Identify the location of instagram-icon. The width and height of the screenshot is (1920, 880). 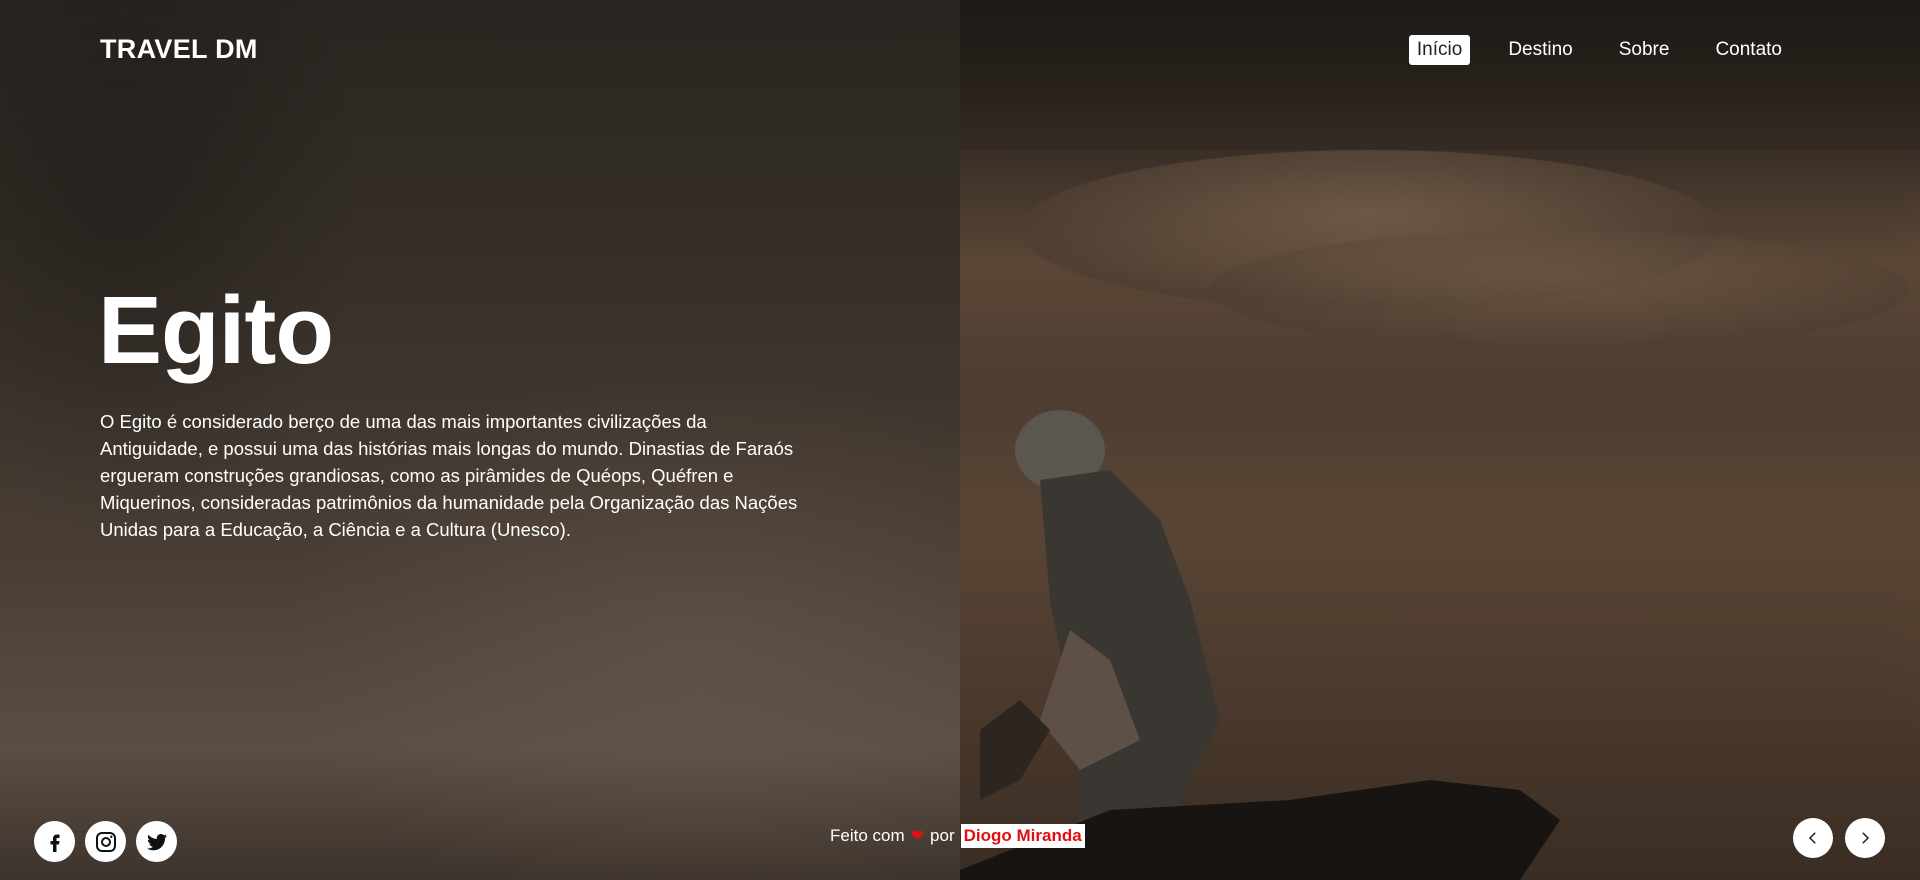
(105, 841).